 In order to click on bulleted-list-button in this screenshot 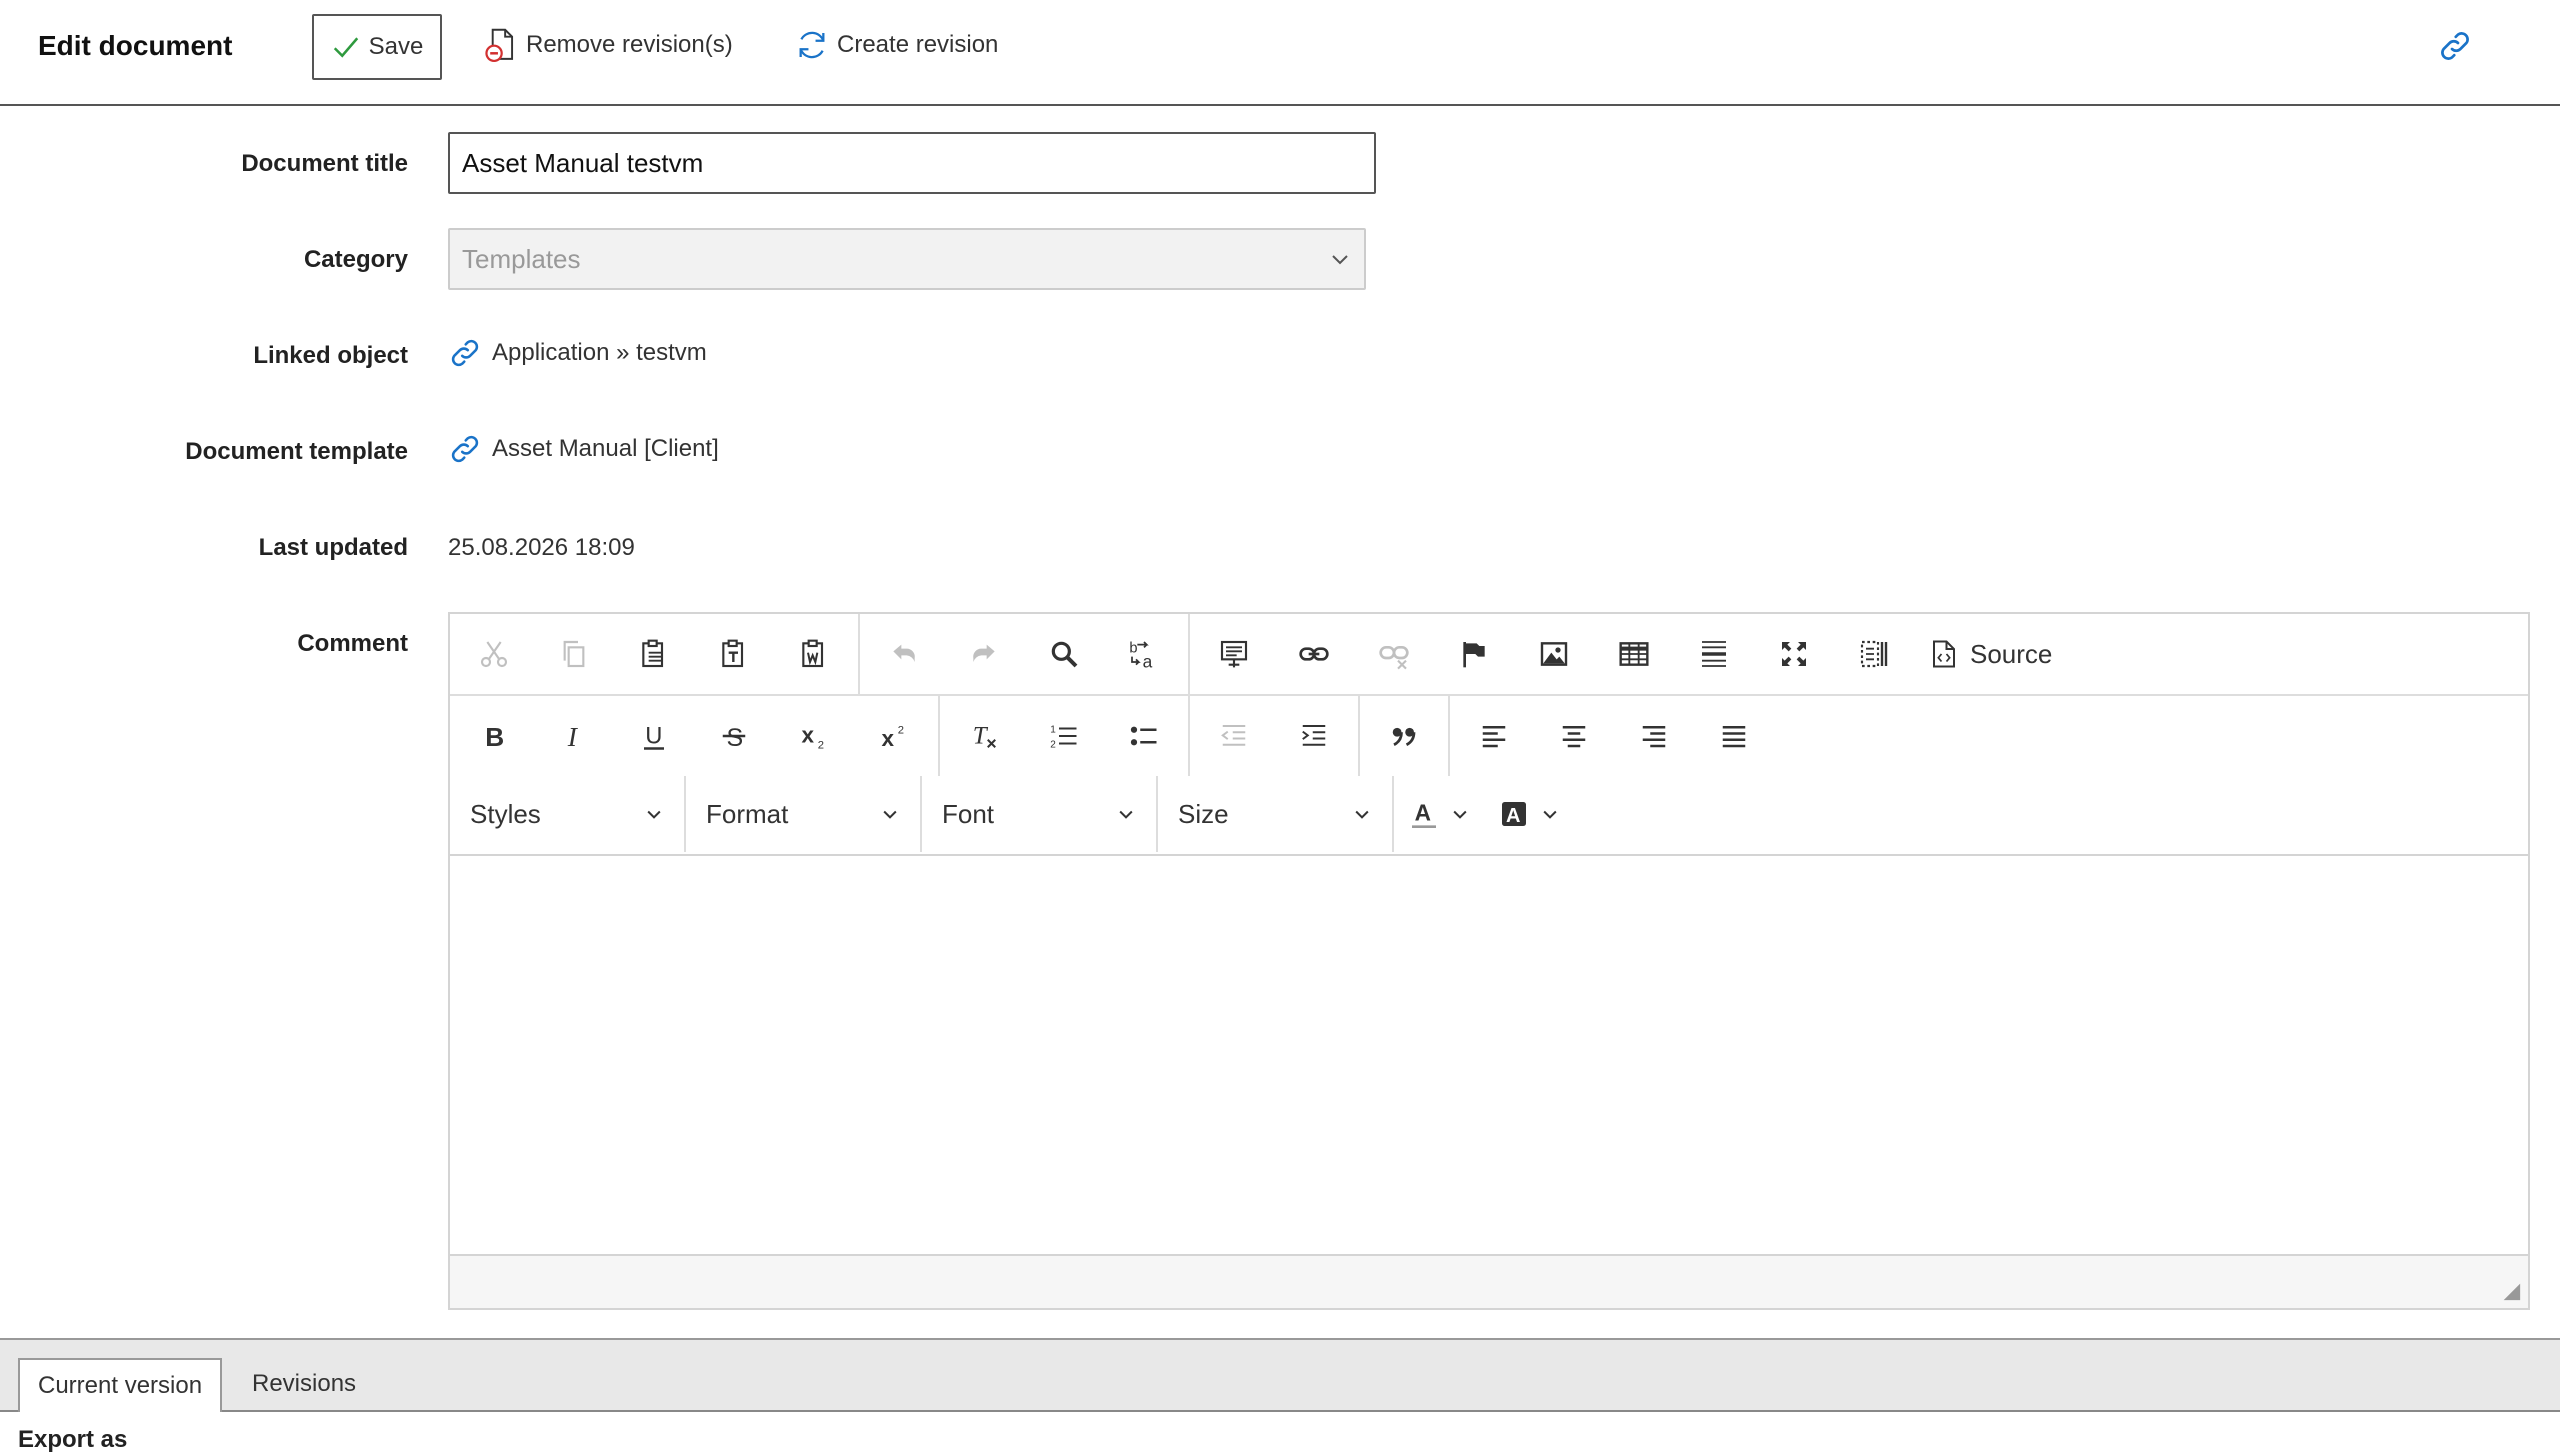, I will do `click(1144, 736)`.